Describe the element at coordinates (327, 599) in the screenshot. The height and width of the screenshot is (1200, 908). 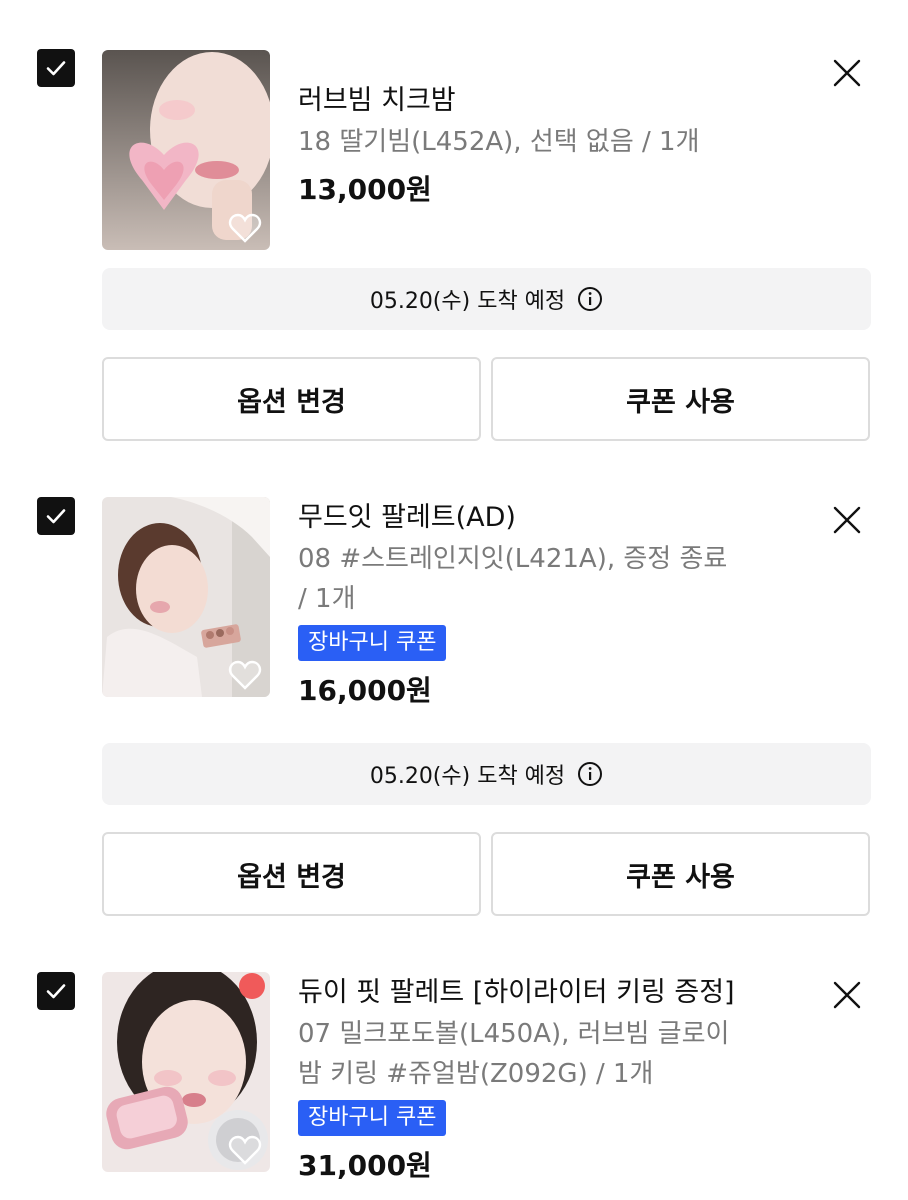
I see `product-option-cont: / 1개` at that location.